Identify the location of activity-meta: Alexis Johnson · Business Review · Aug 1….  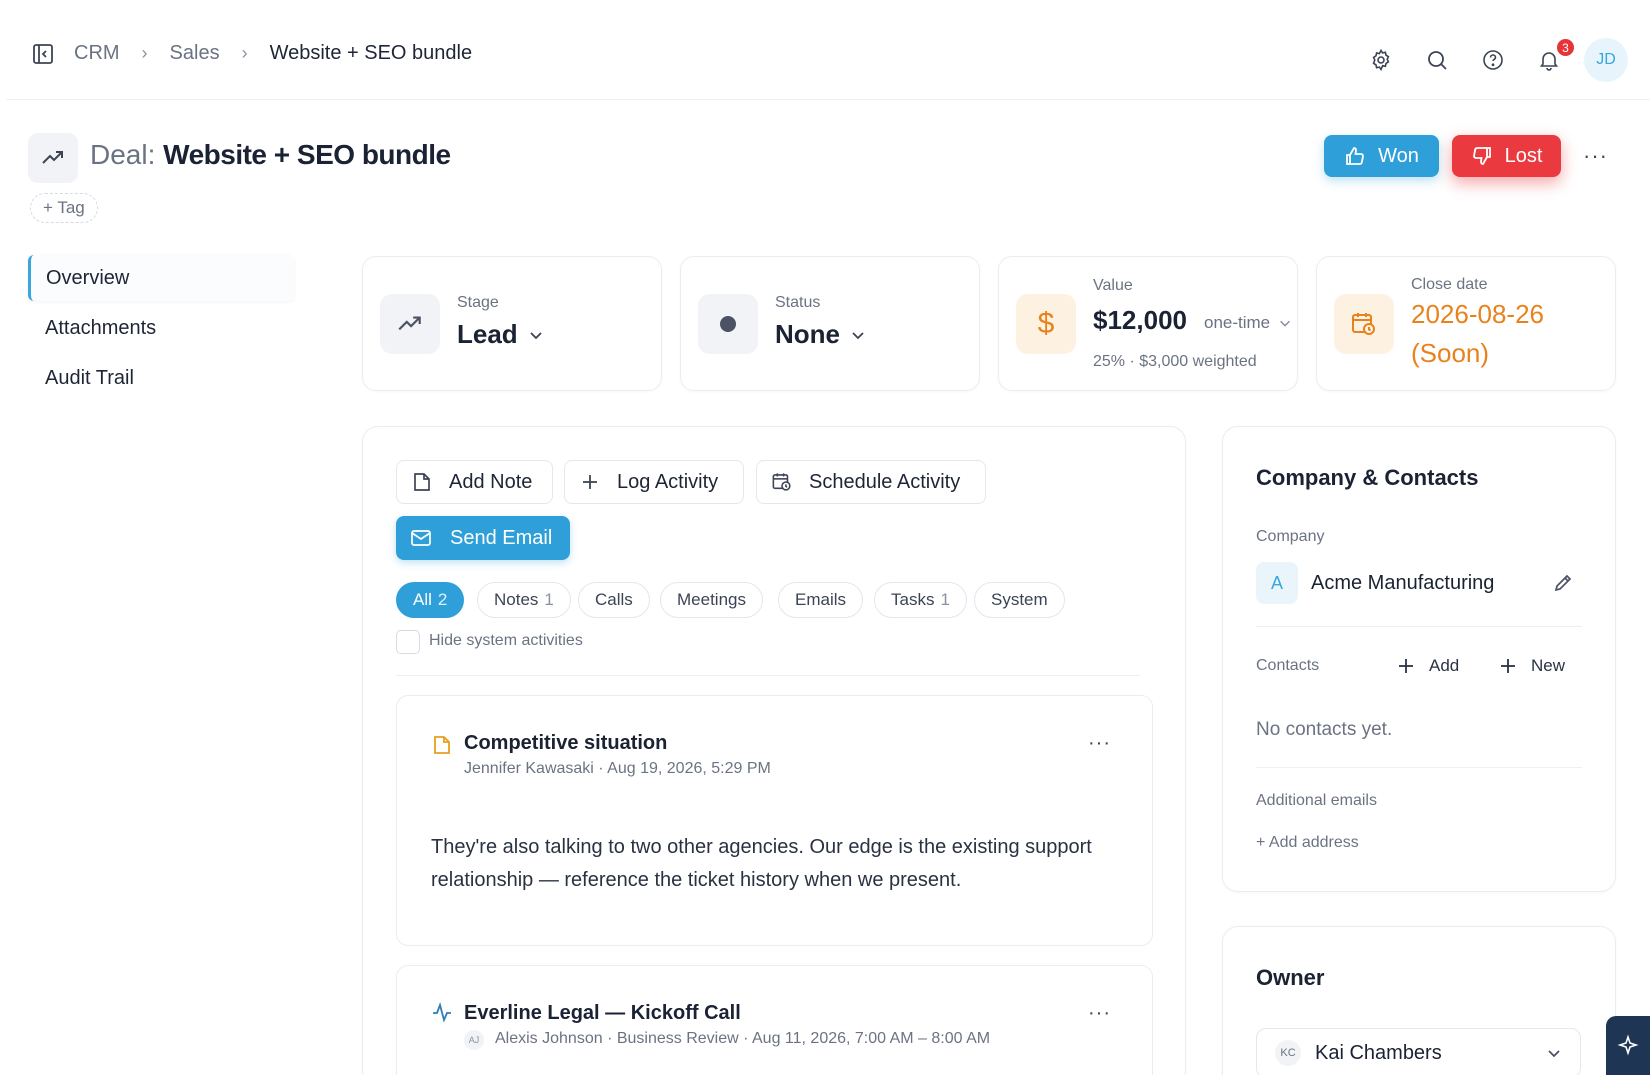
(743, 1038).